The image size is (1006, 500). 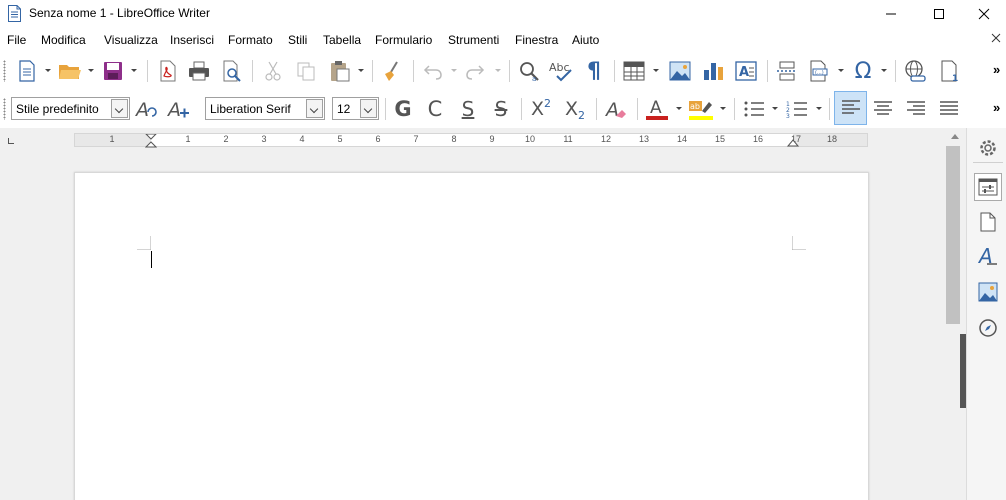 What do you see at coordinates (634, 71) in the screenshot?
I see `insert-table-button` at bounding box center [634, 71].